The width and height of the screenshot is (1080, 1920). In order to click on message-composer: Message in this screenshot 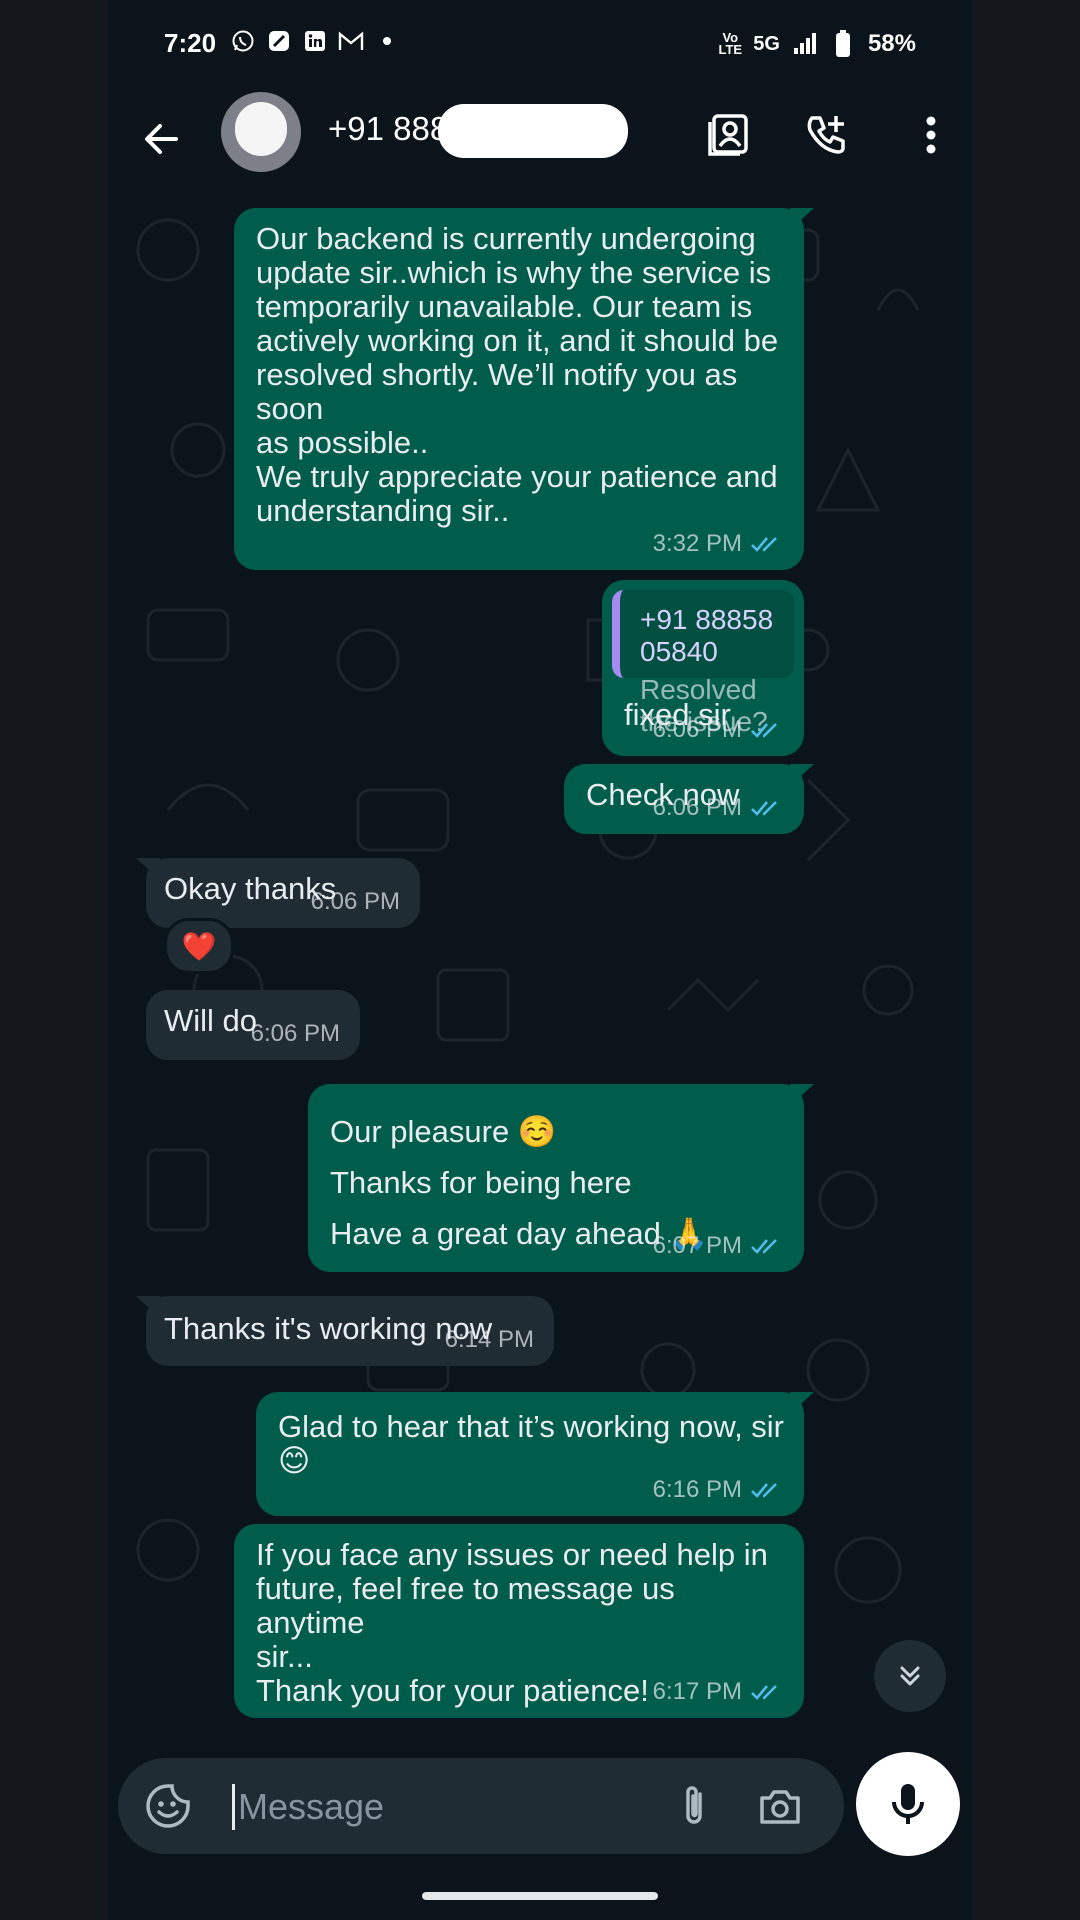, I will do `click(481, 1806)`.